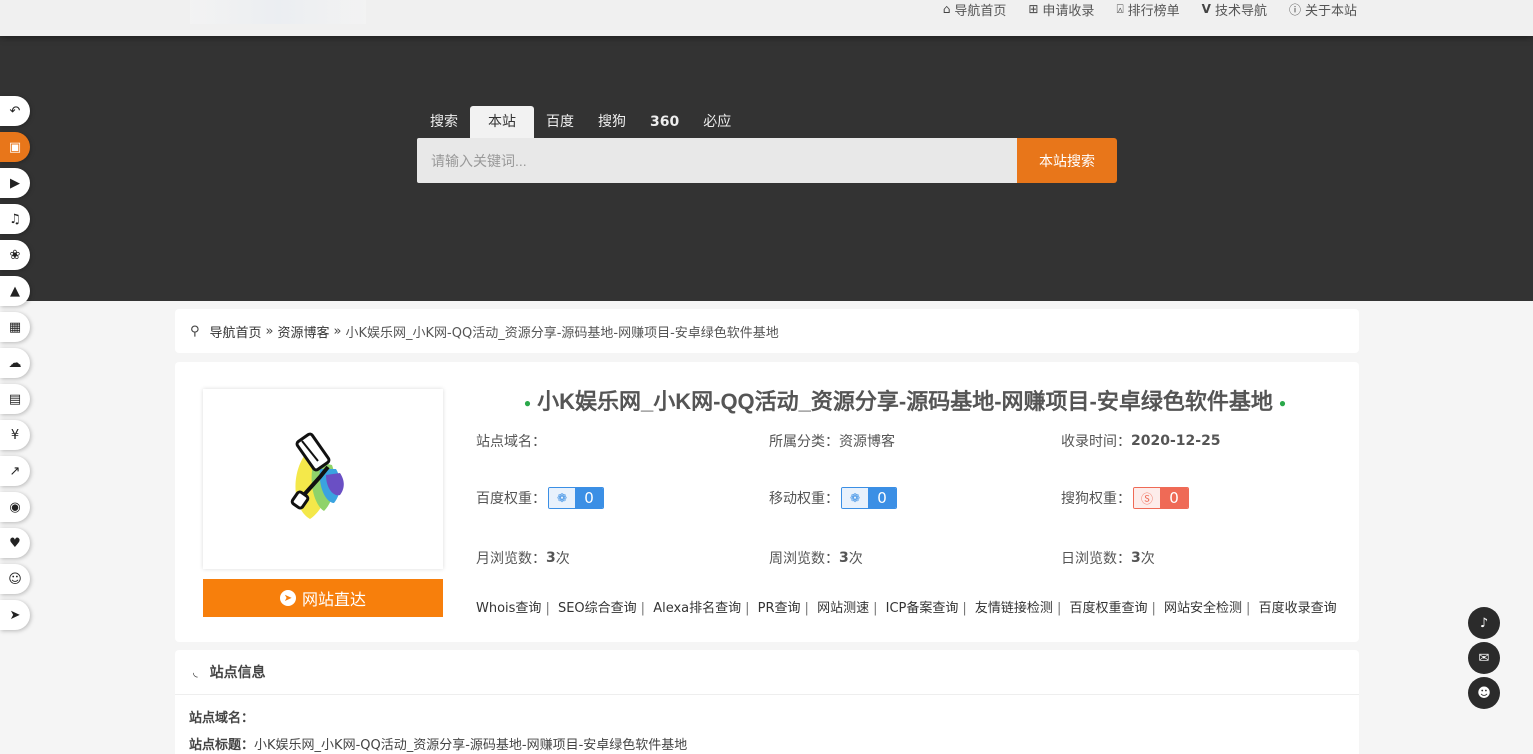 Image resolution: width=1533 pixels, height=754 pixels. What do you see at coordinates (867, 441) in the screenshot?
I see `category-value: 资源博客` at bounding box center [867, 441].